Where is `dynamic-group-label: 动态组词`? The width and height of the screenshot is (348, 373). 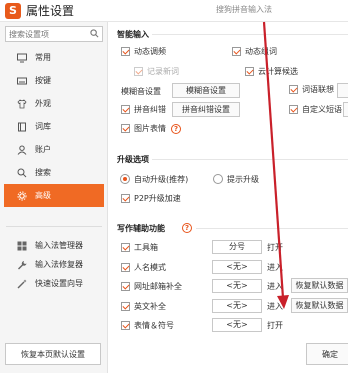 dynamic-group-label: 动态组词 is located at coordinates (261, 51).